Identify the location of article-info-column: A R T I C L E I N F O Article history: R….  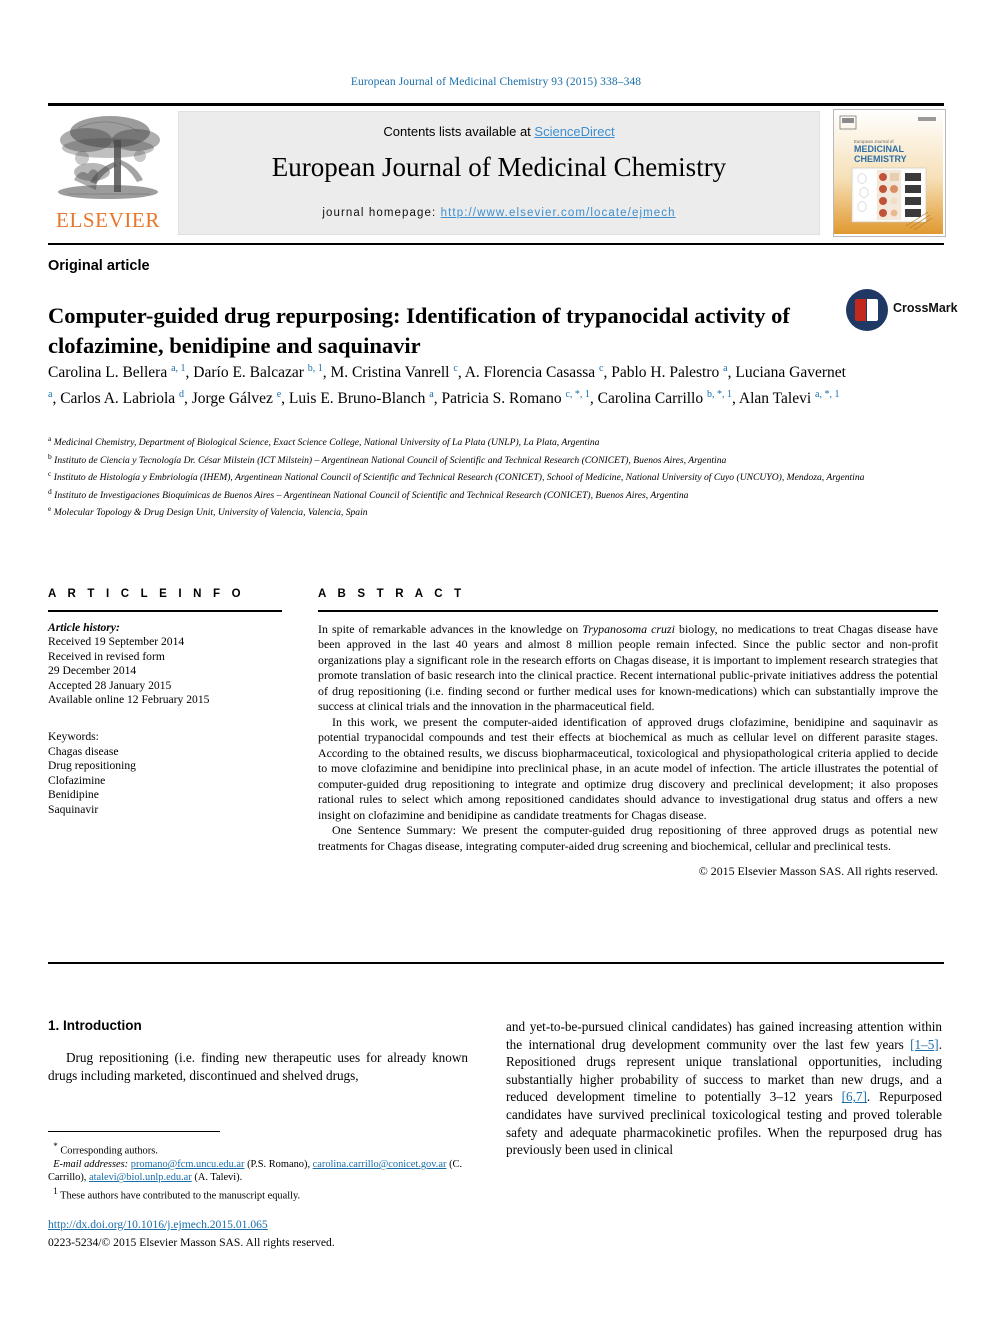
(177, 703).